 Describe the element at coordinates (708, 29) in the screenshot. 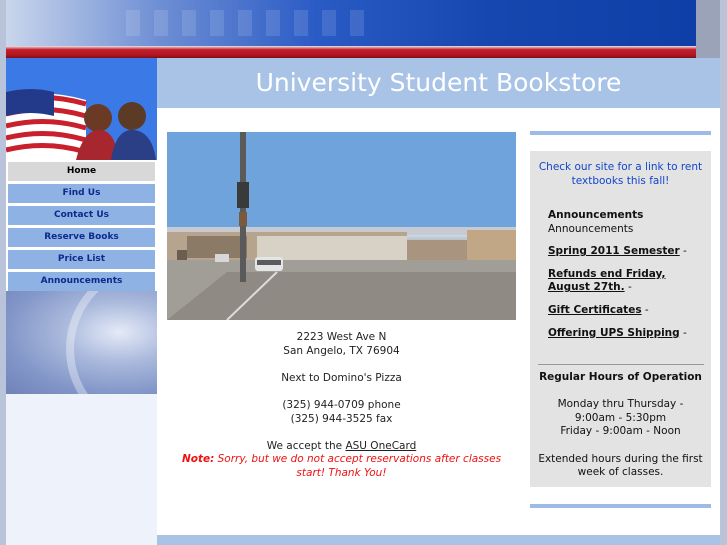

I see `header-edge` at that location.